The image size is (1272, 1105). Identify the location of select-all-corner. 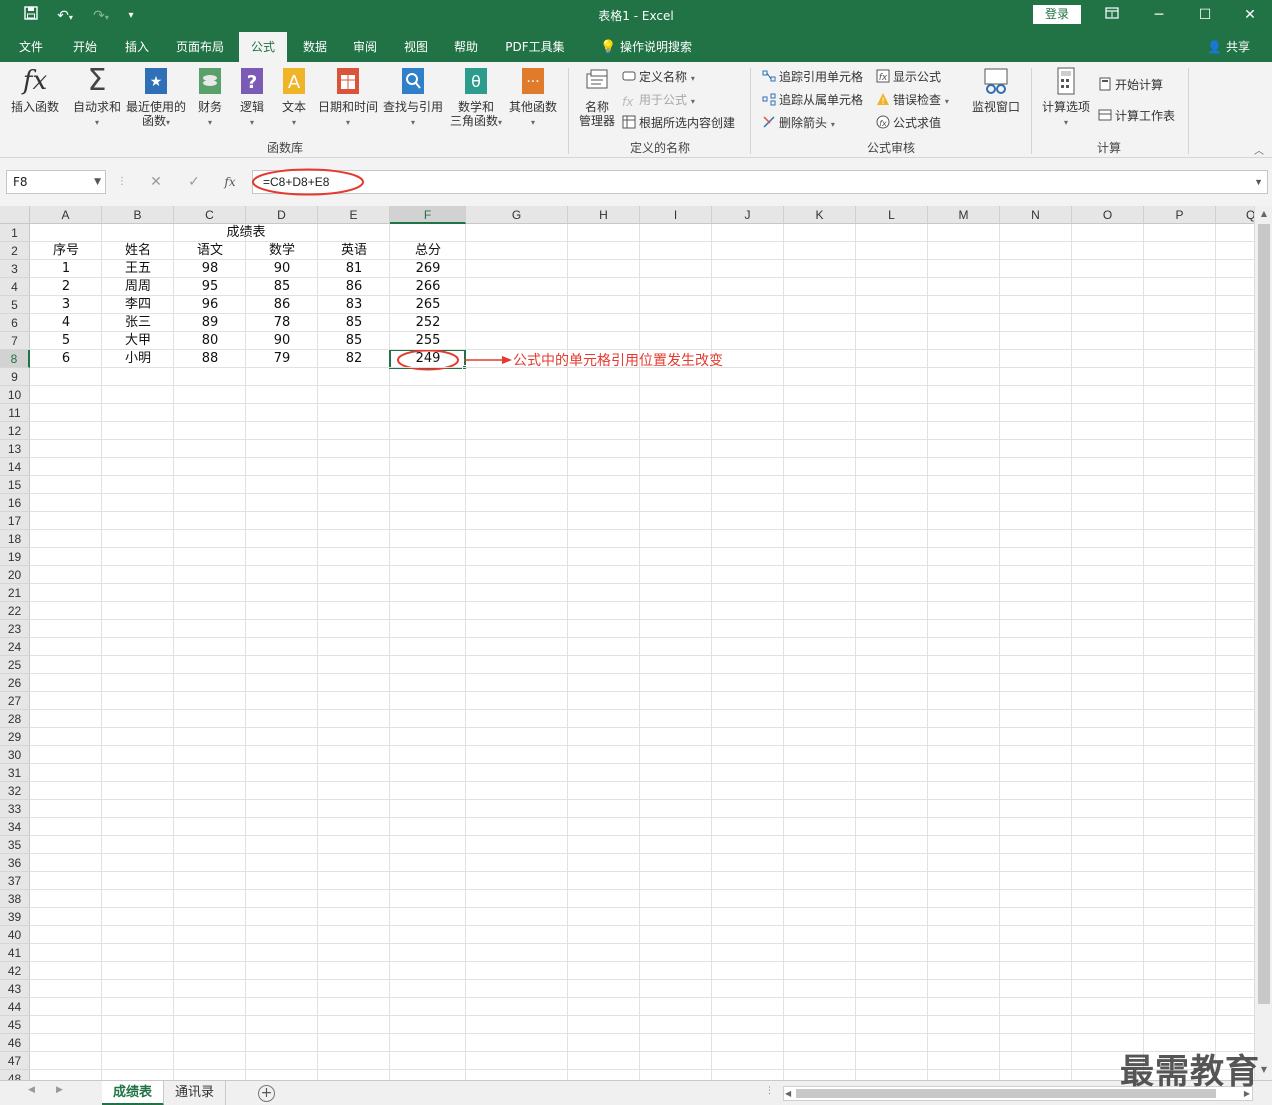
(15, 215).